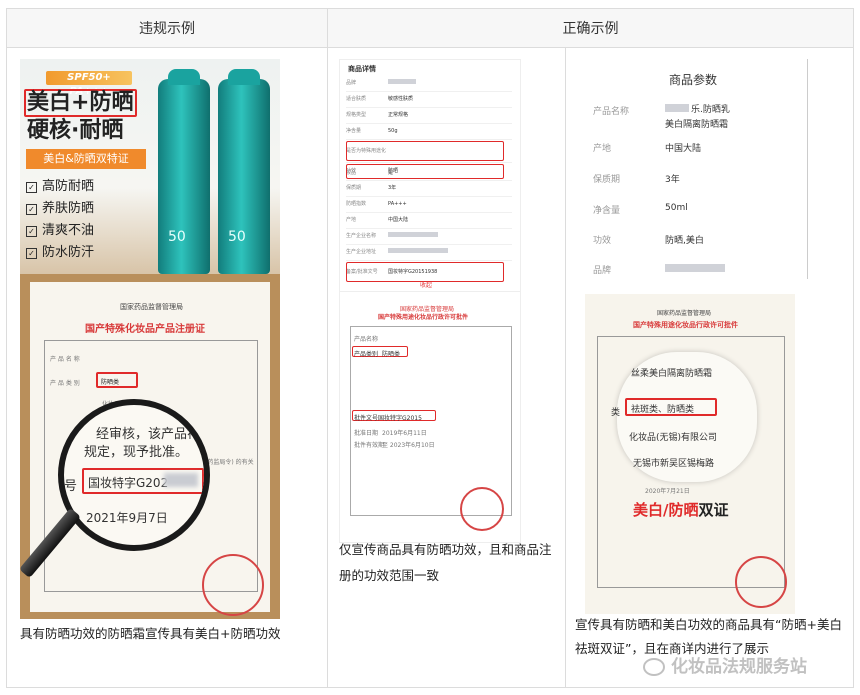  What do you see at coordinates (89, 84) in the screenshot?
I see `spf-badge: SPF50+ PA+++` at bounding box center [89, 84].